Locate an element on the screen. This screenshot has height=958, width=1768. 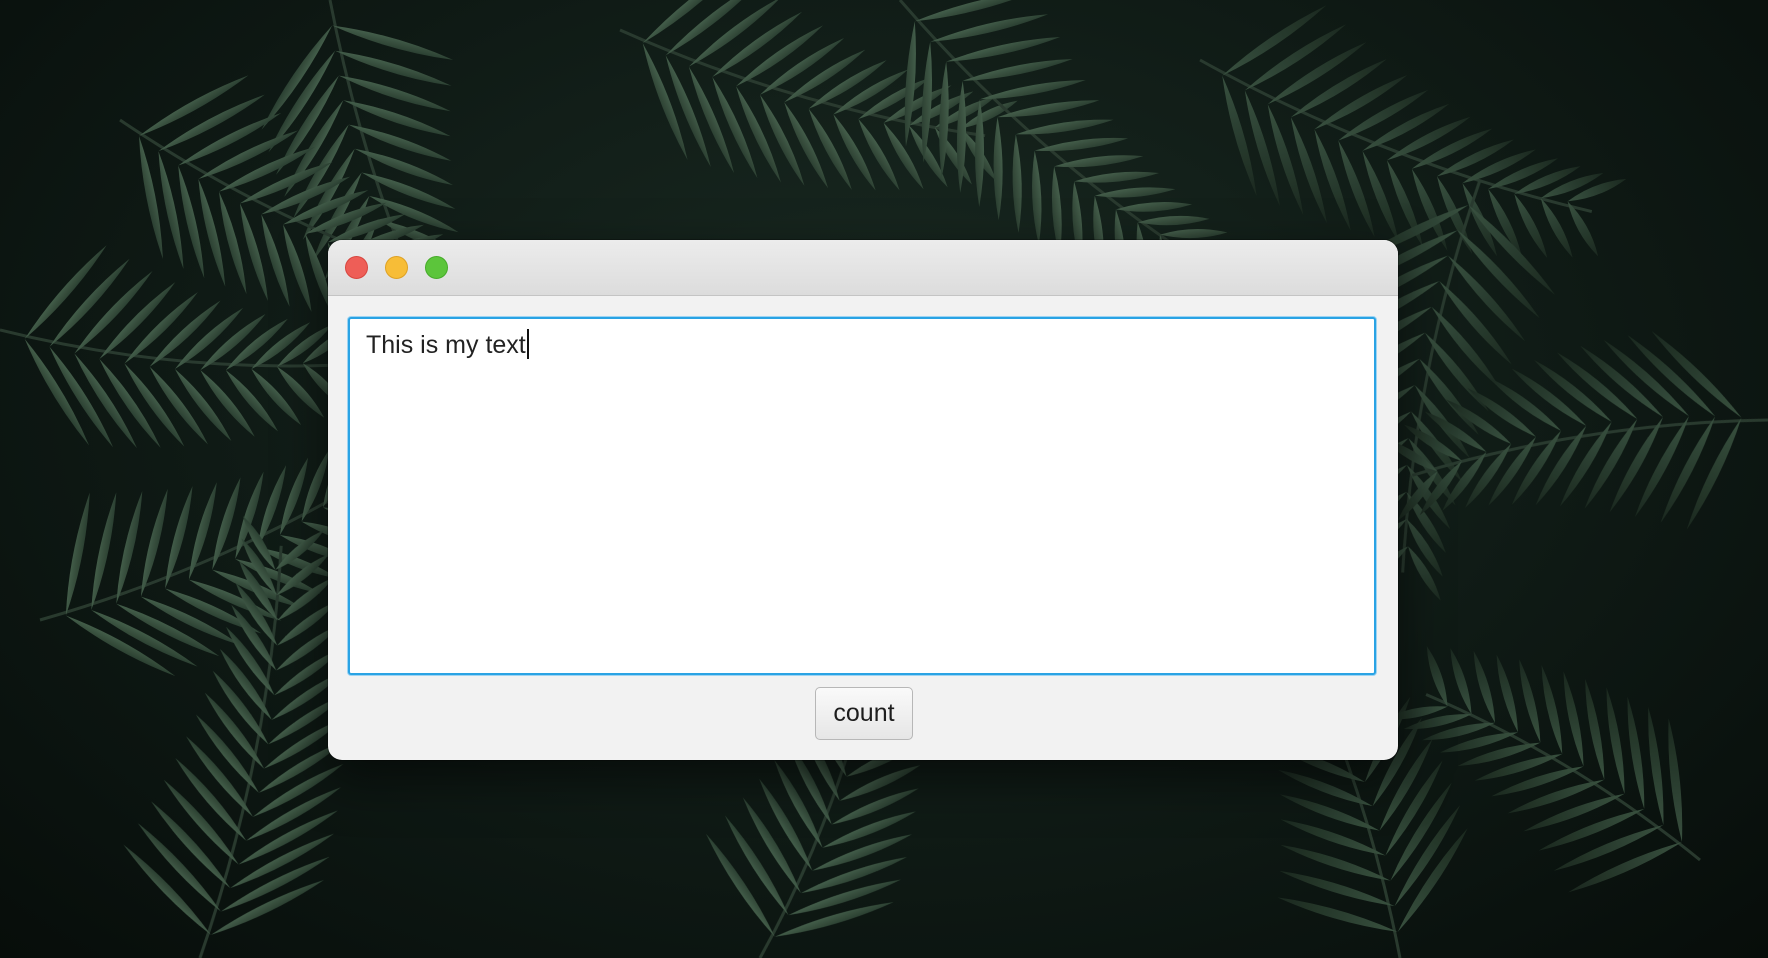
close-window-button is located at coordinates (356, 267).